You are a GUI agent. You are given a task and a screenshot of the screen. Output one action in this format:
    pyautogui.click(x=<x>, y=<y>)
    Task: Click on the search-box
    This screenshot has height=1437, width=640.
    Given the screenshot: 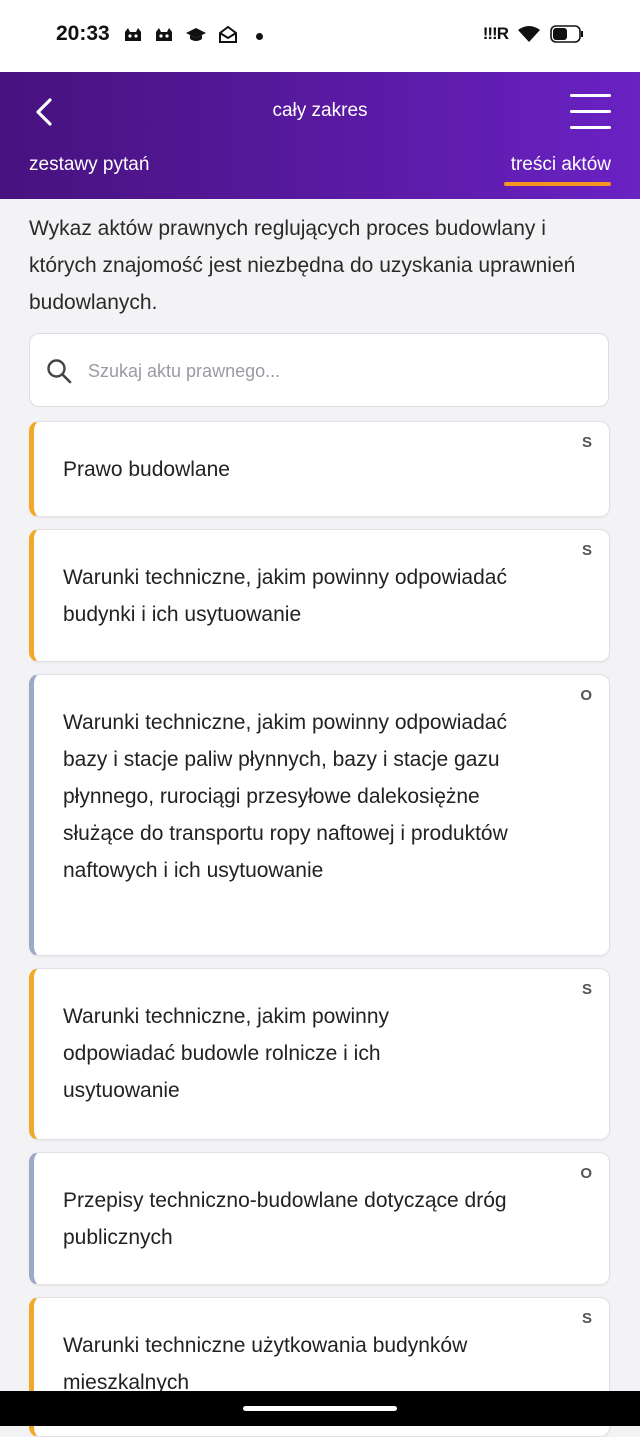 What is the action you would take?
    pyautogui.click(x=319, y=370)
    